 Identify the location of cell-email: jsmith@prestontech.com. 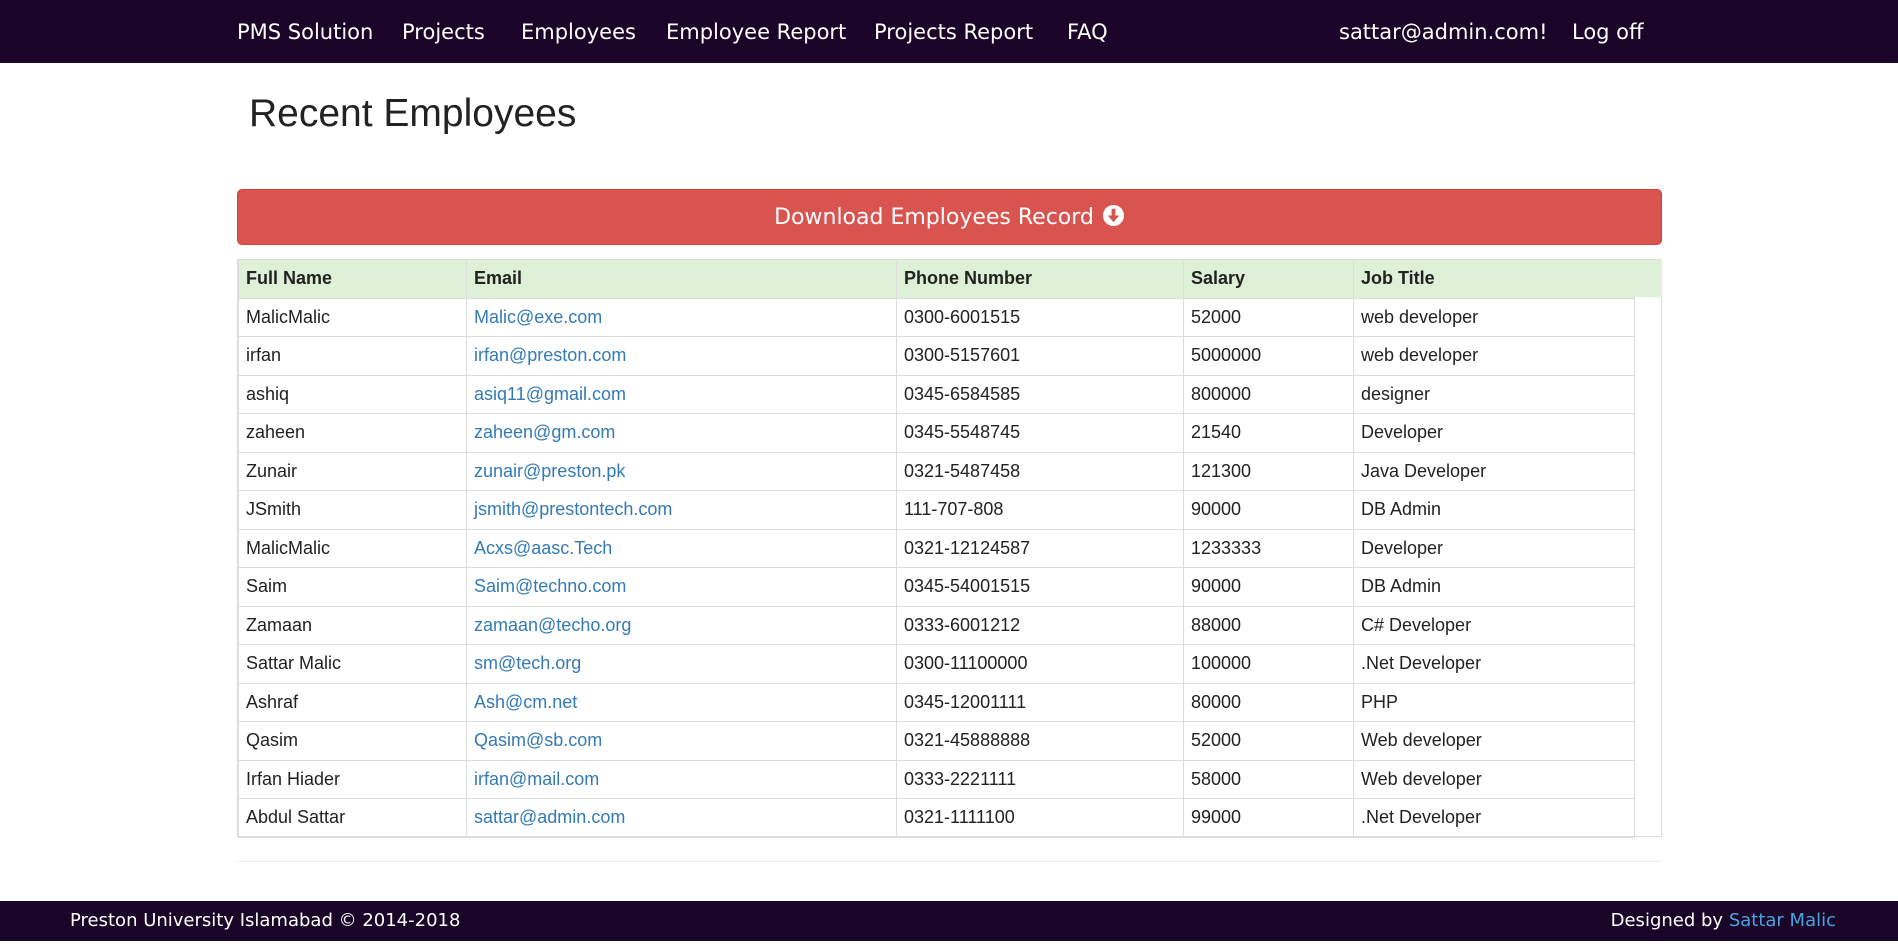
(681, 510).